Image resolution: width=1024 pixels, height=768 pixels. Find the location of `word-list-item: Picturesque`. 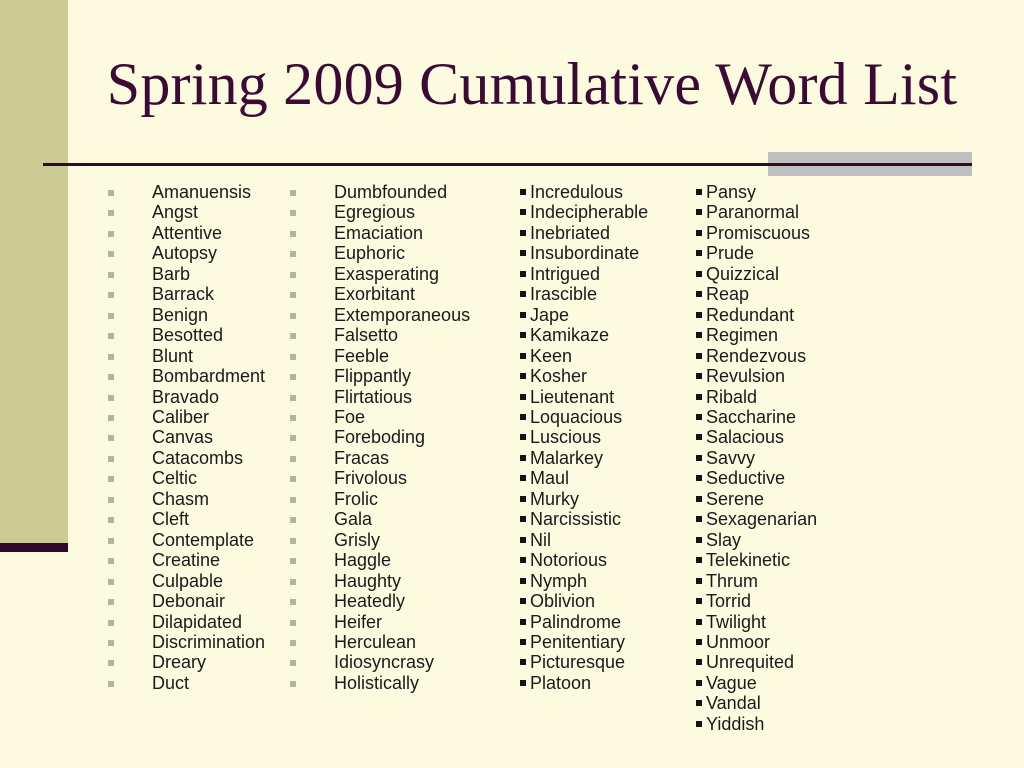

word-list-item: Picturesque is located at coordinates (607, 662).